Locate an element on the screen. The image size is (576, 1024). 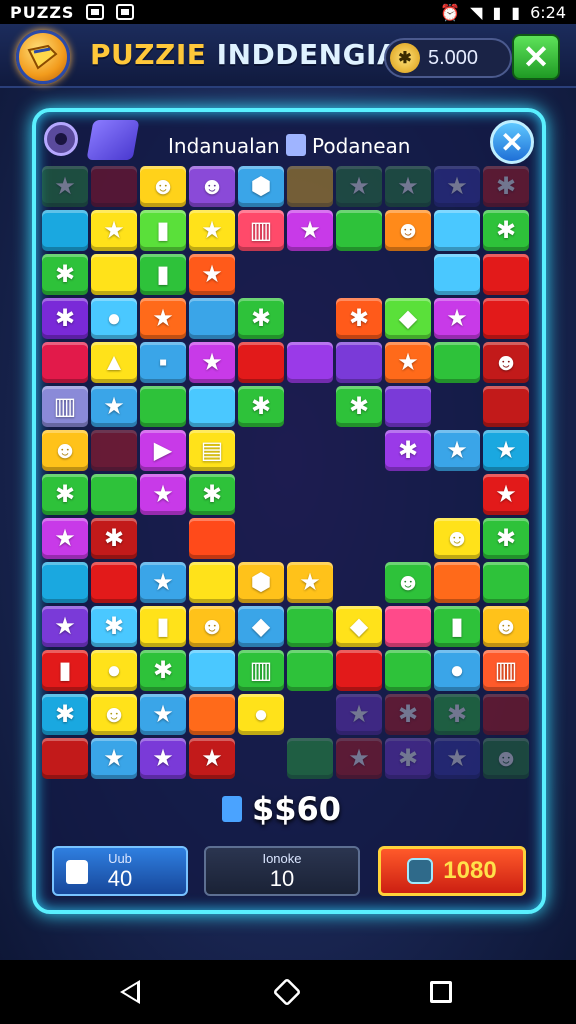
coin-counter: ✱ 5.000 is located at coordinates (448, 58).